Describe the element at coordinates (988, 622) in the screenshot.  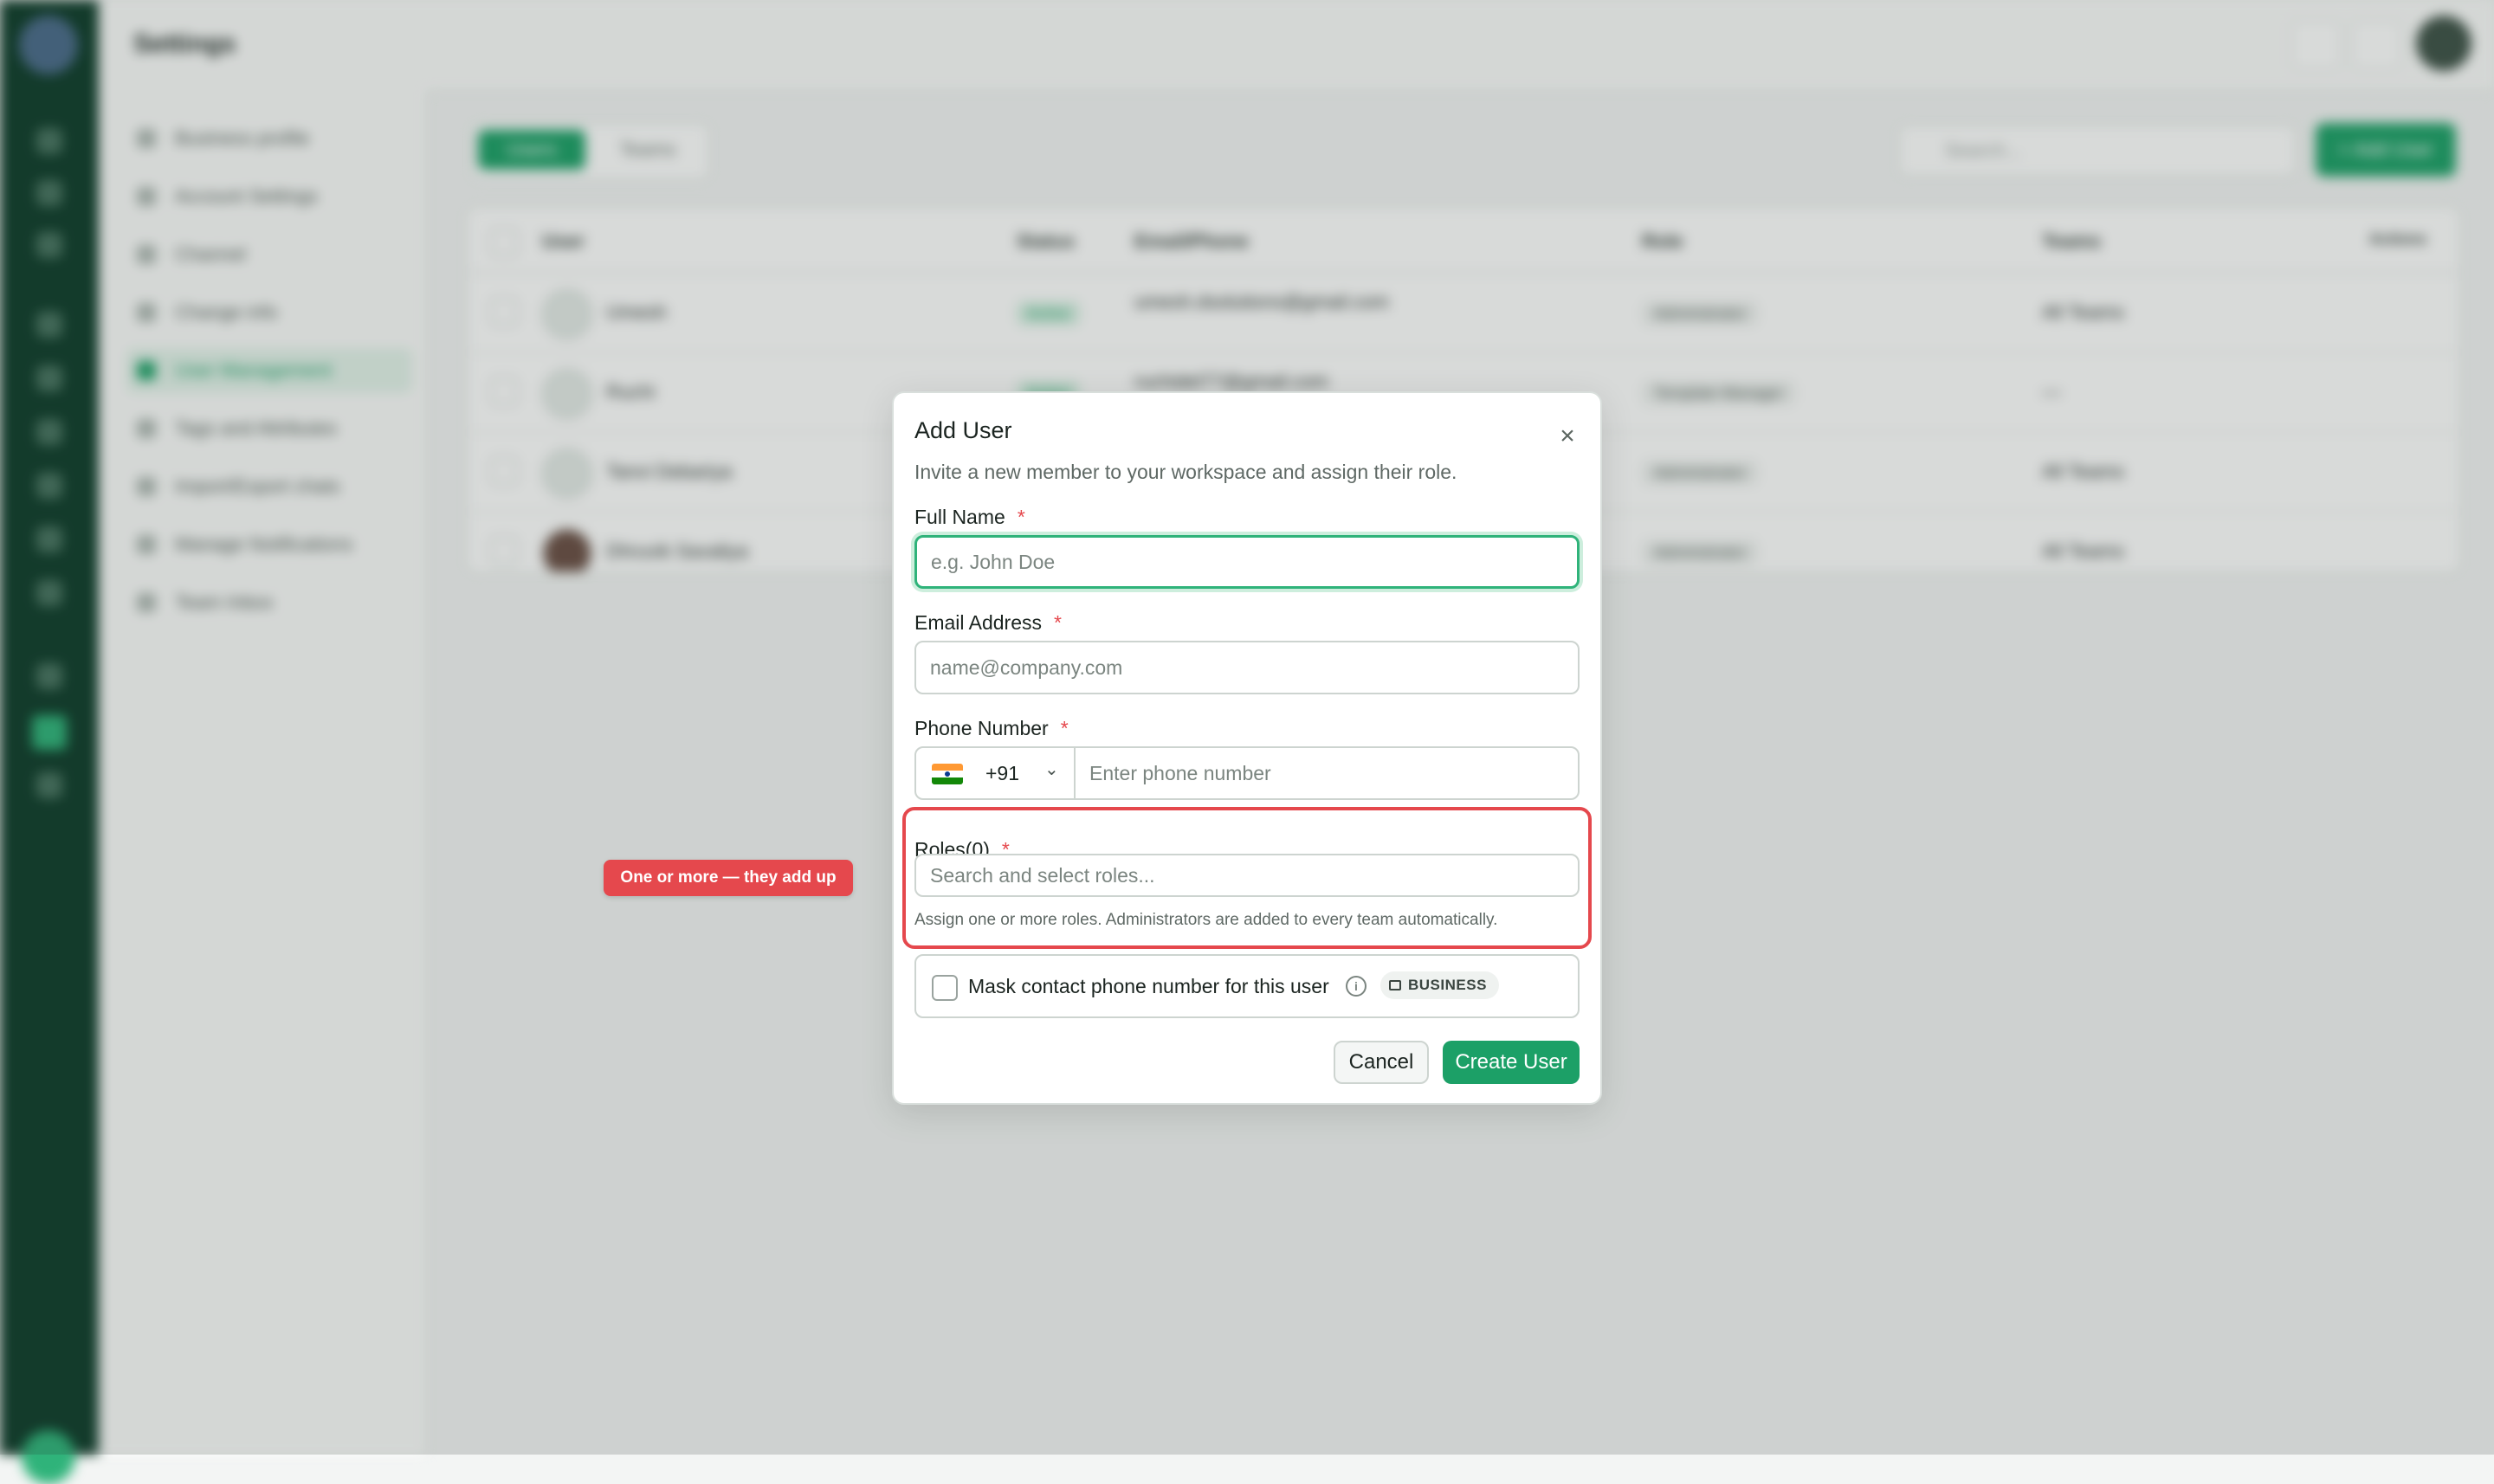
I see `email-label: Email Address *` at that location.